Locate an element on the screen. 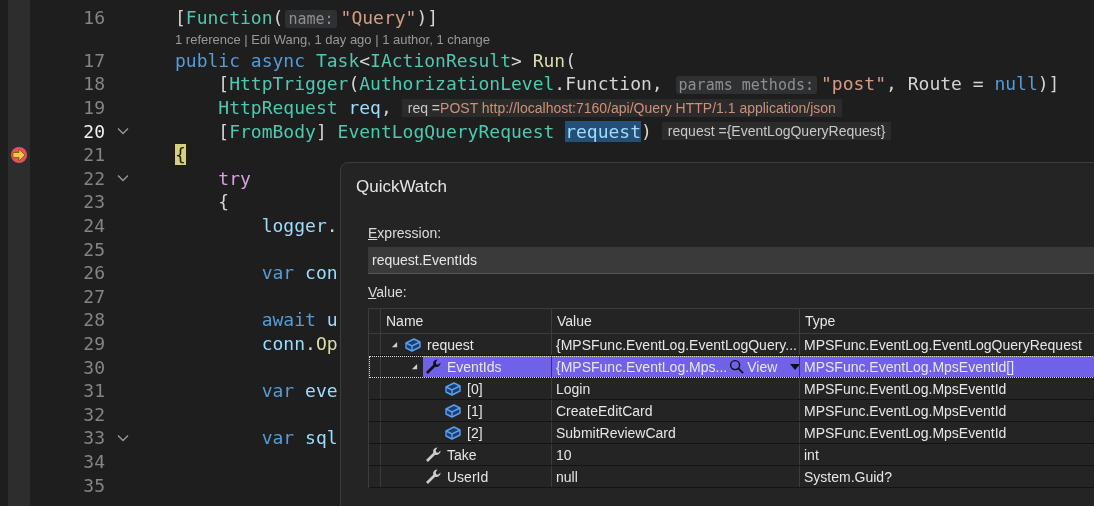 The width and height of the screenshot is (1094, 506). watch-row: EventIds {MPSFunc.EventLog.Mps... View MPSFunc.EventLog.MpsEventId[] is located at coordinates (731, 367).